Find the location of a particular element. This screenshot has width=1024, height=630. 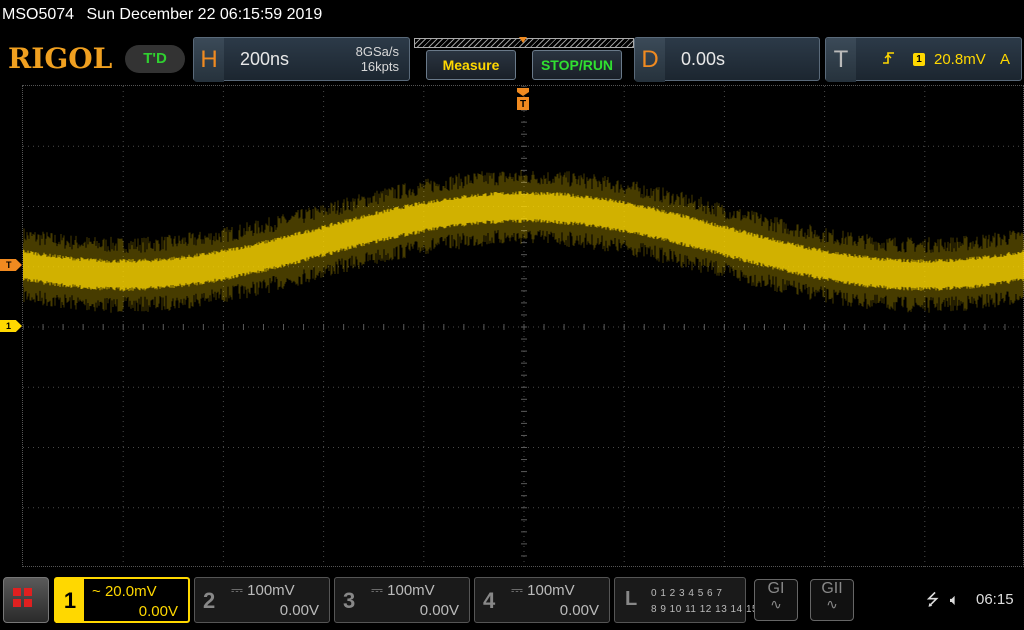

main-menu-button is located at coordinates (26, 600).